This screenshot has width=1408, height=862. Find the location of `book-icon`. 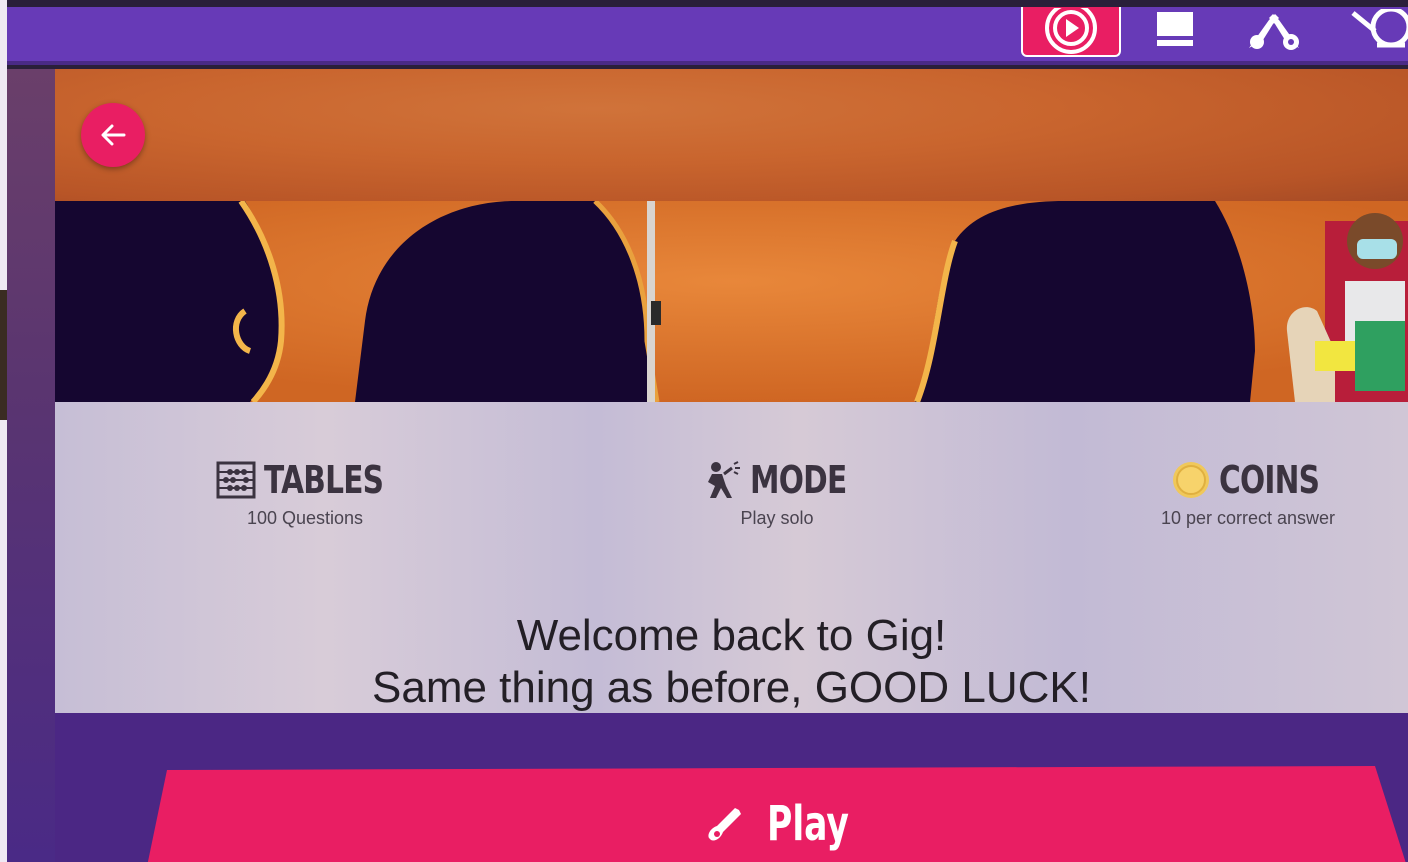

book-icon is located at coordinates (1175, 29).